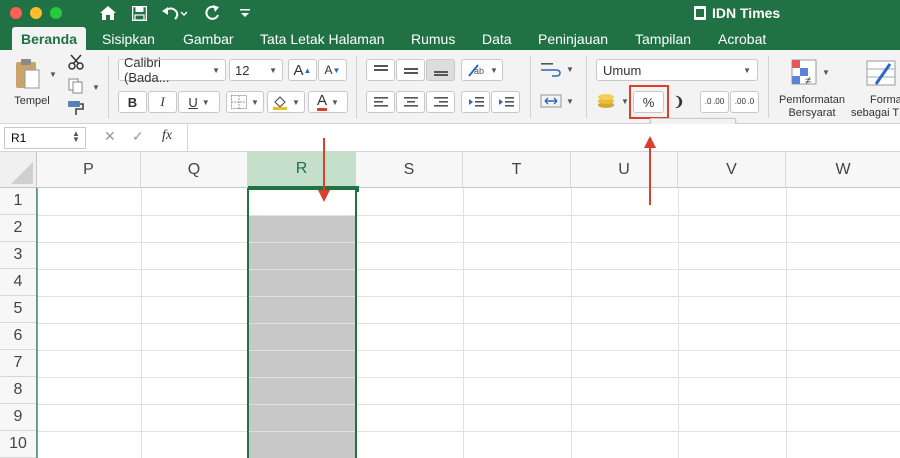 This screenshot has width=900, height=458. What do you see at coordinates (487, 170) in the screenshot?
I see `annotation-arrows` at bounding box center [487, 170].